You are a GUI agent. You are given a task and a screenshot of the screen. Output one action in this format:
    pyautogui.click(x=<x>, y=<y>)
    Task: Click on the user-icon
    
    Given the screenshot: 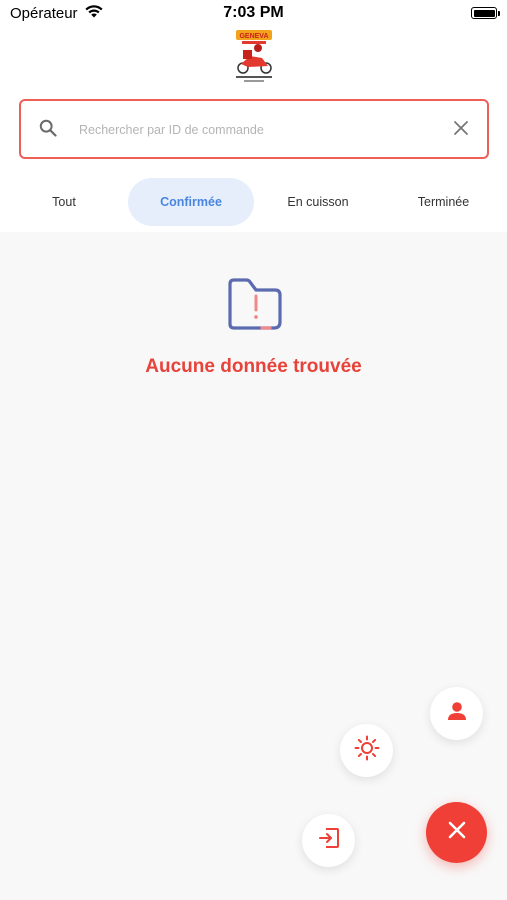 What is the action you would take?
    pyautogui.click(x=457, y=713)
    